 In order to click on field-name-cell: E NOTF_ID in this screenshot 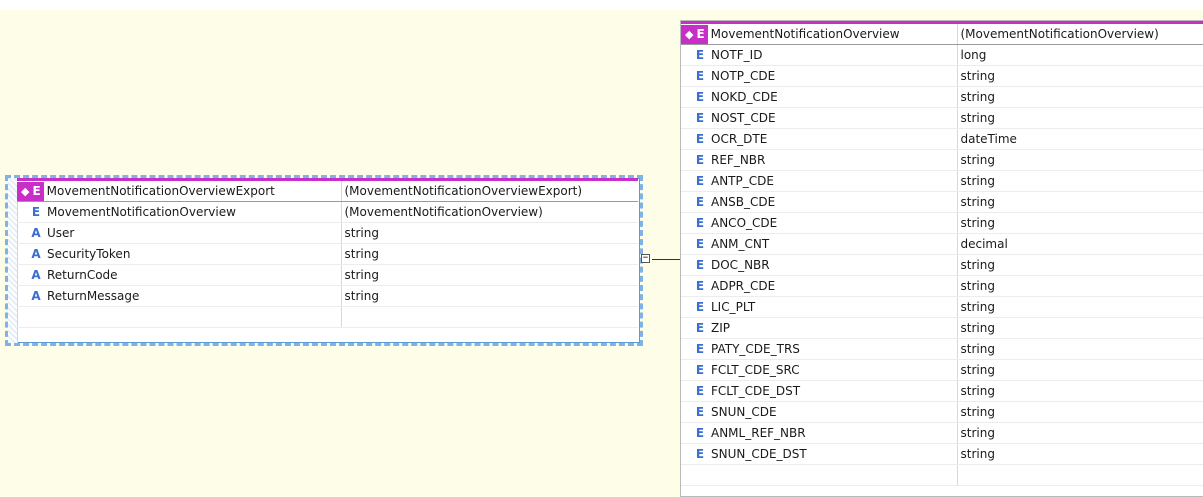, I will do `click(819, 55)`.